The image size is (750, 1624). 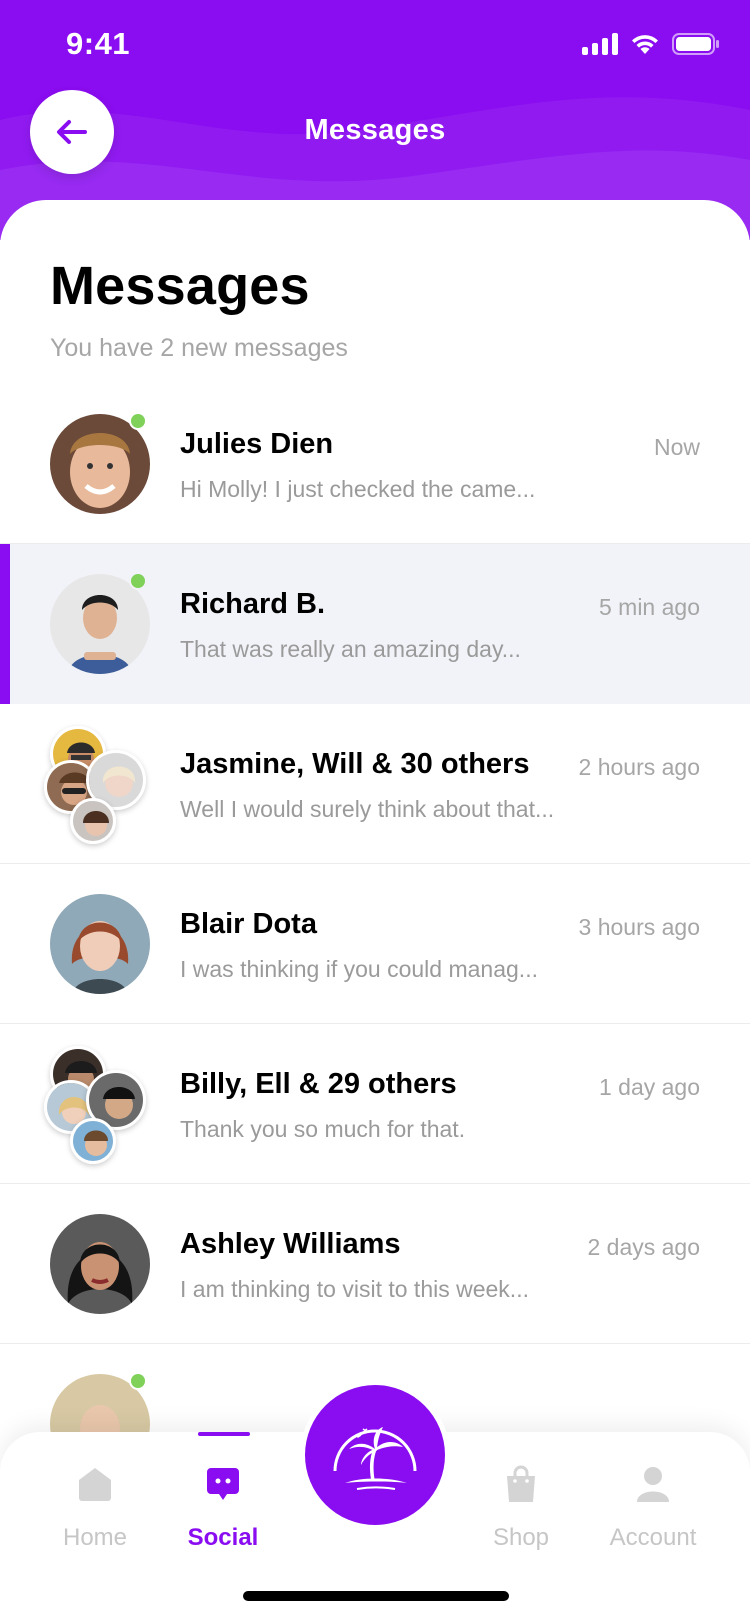 What do you see at coordinates (95, 1484) in the screenshot?
I see `home-icon` at bounding box center [95, 1484].